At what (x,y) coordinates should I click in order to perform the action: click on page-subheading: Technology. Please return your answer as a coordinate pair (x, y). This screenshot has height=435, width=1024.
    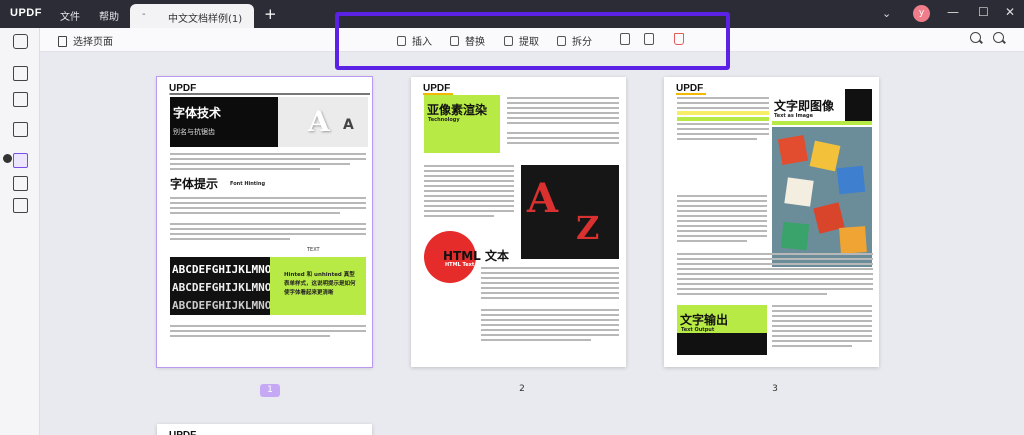
    Looking at the image, I should click on (444, 120).